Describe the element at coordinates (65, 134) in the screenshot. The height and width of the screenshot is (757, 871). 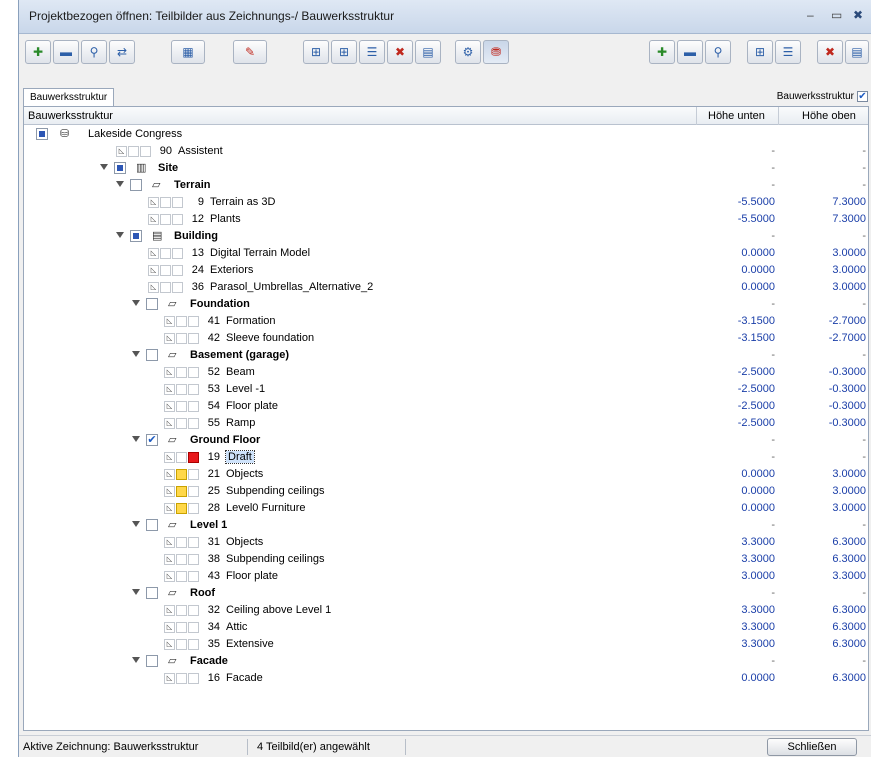
I see `project-icon: ⛁` at that location.